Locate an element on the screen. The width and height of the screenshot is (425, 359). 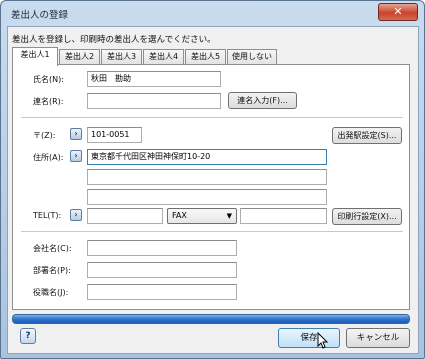
fax-type-value: FAX is located at coordinates (179, 215).